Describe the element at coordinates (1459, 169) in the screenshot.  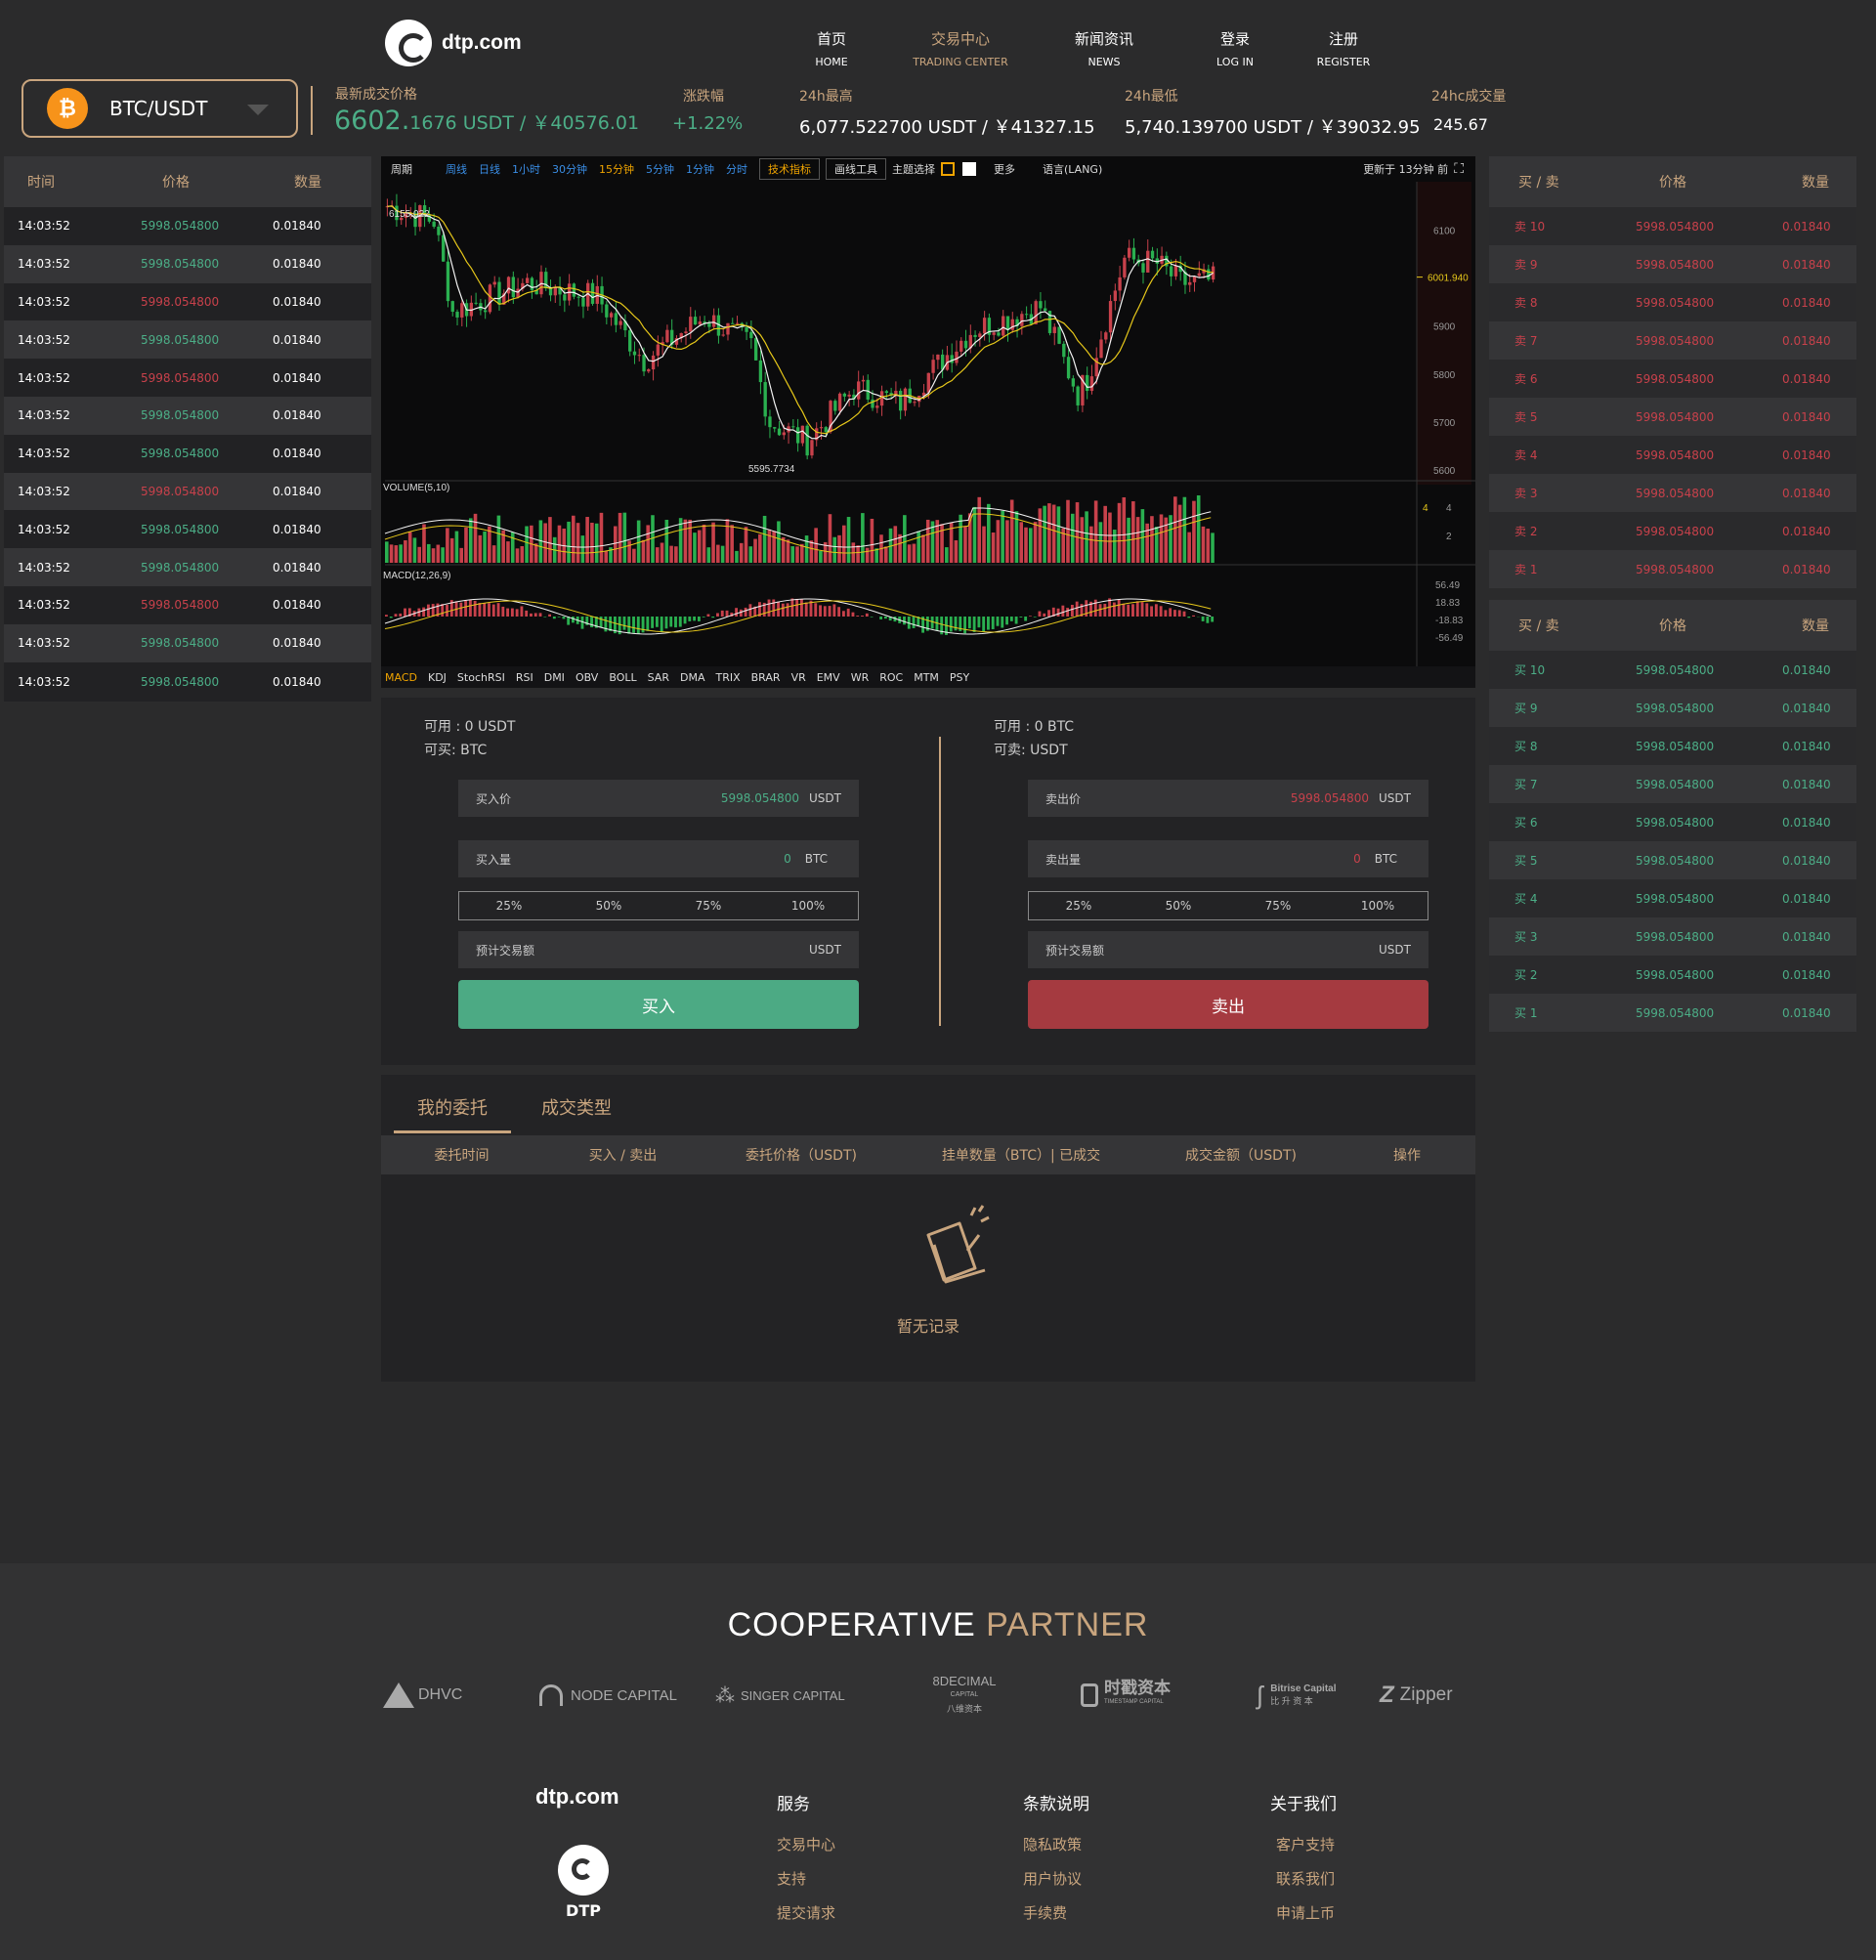
I see `fullscreen-icon: ⛶` at that location.